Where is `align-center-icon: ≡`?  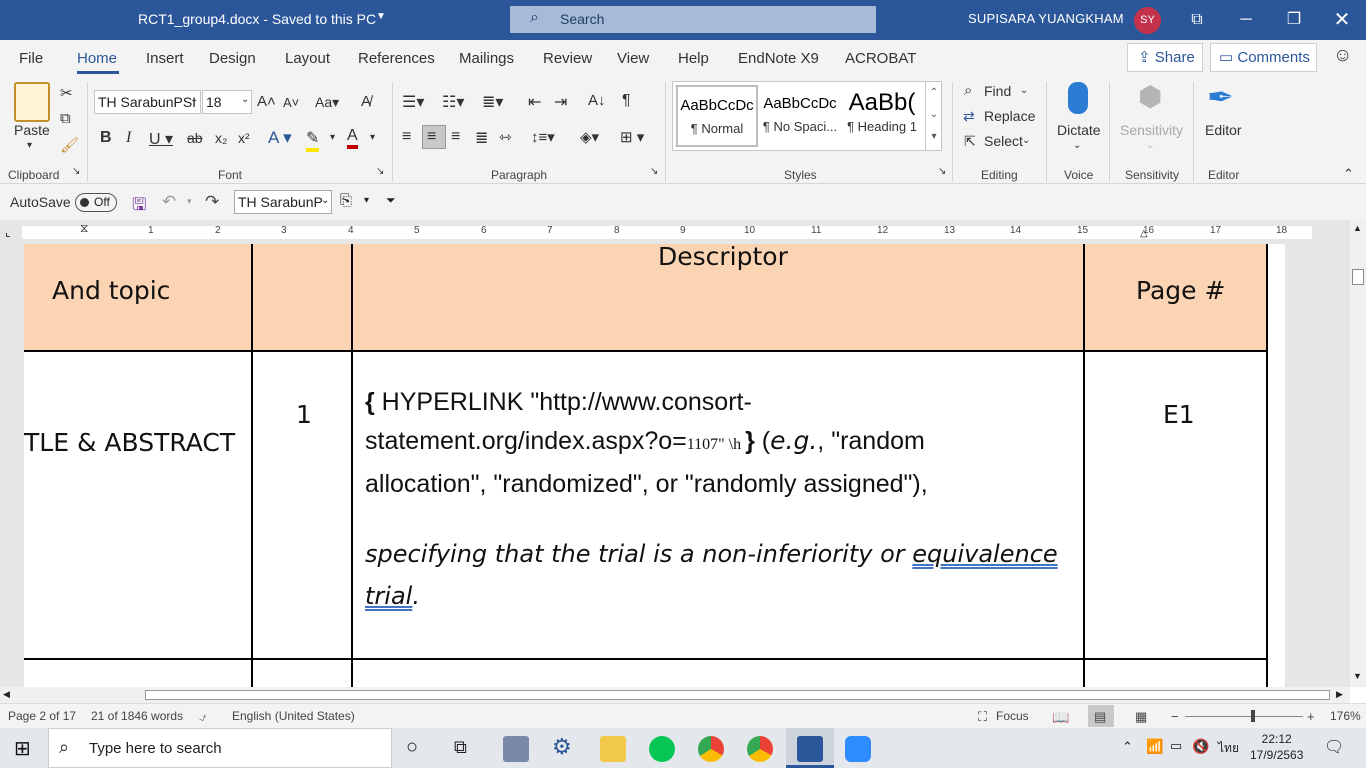 align-center-icon: ≡ is located at coordinates (431, 137).